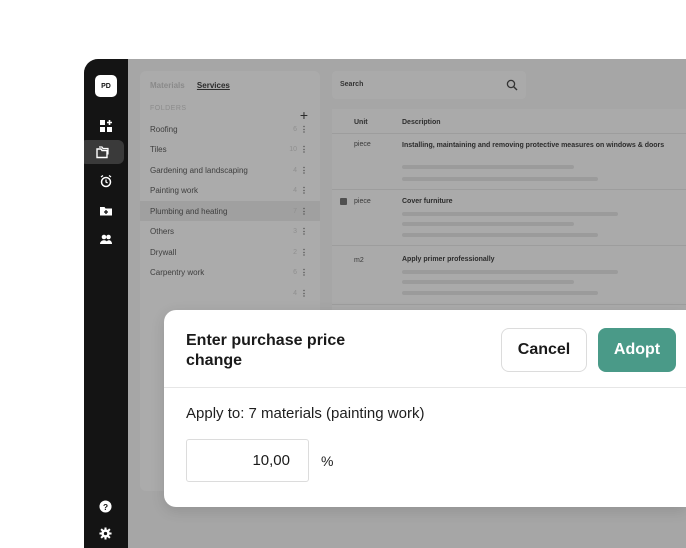  Describe the element at coordinates (199, 170) in the screenshot. I see `folder-name: Gardening and landscaping` at that location.